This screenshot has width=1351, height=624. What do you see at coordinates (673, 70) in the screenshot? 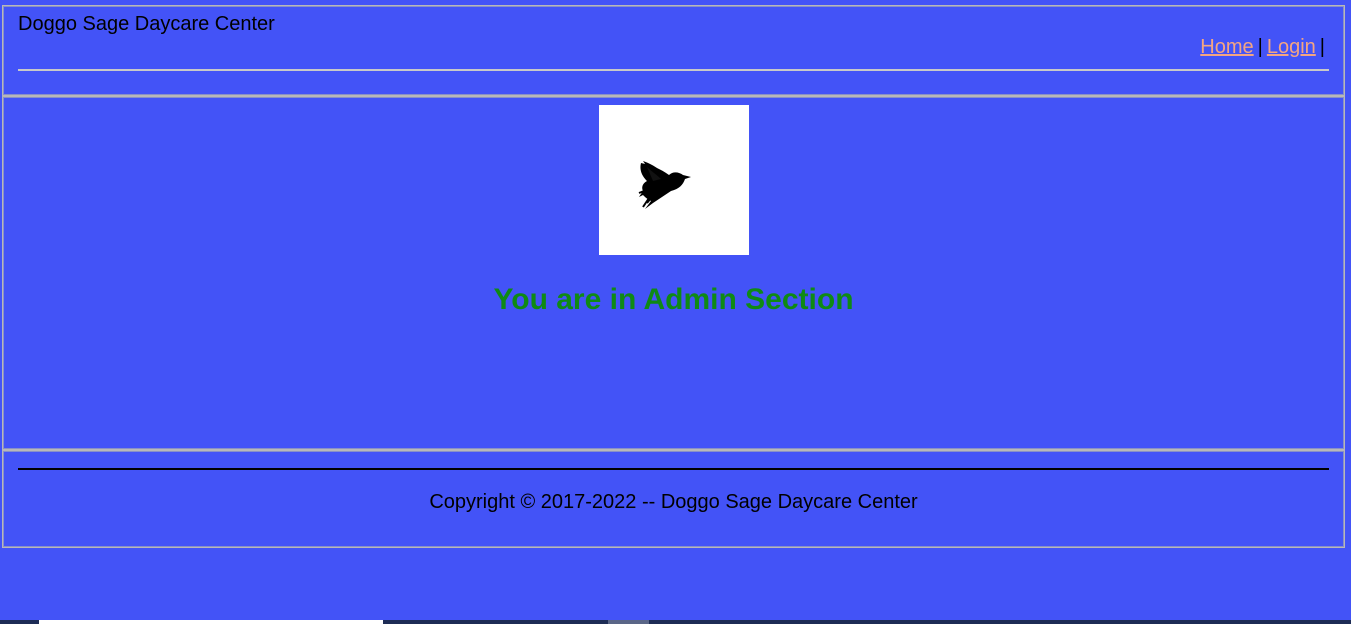
I see `header-divider` at bounding box center [673, 70].